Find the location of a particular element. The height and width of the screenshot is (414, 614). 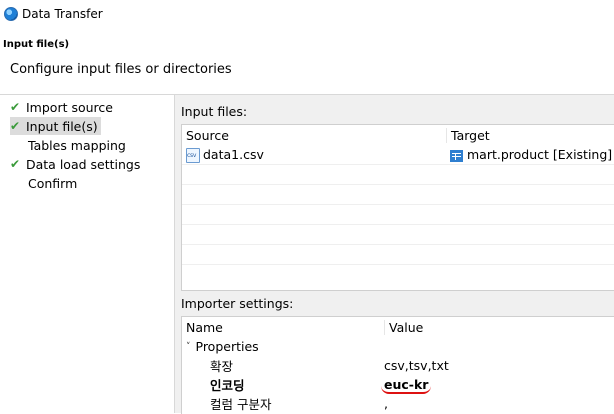

csv-file-icon is located at coordinates (193, 155).